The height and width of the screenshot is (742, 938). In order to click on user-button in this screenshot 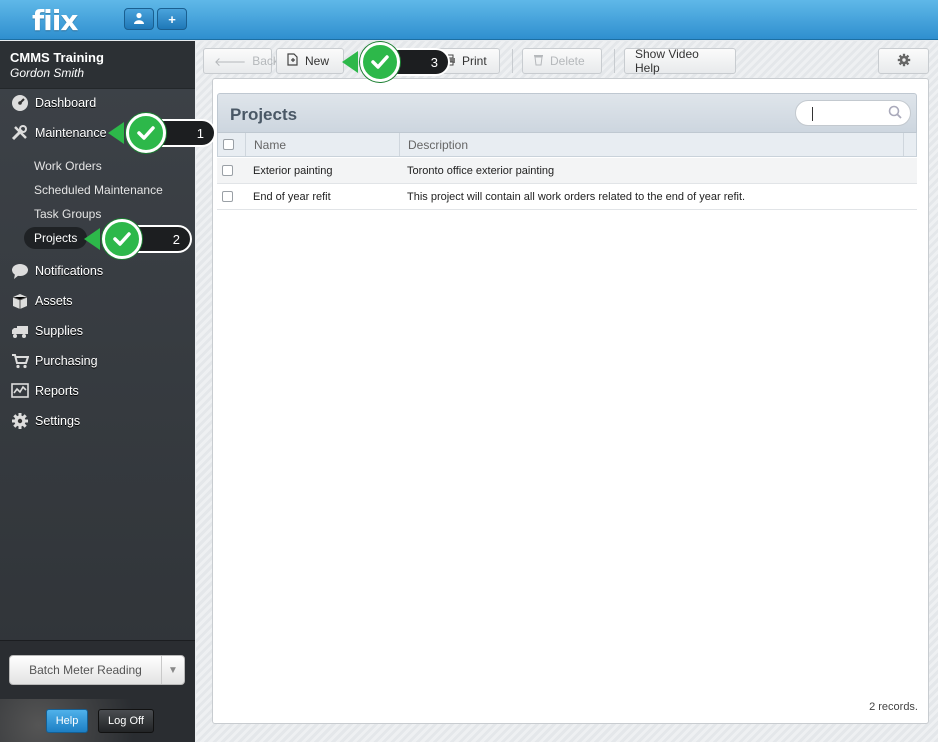, I will do `click(139, 19)`.